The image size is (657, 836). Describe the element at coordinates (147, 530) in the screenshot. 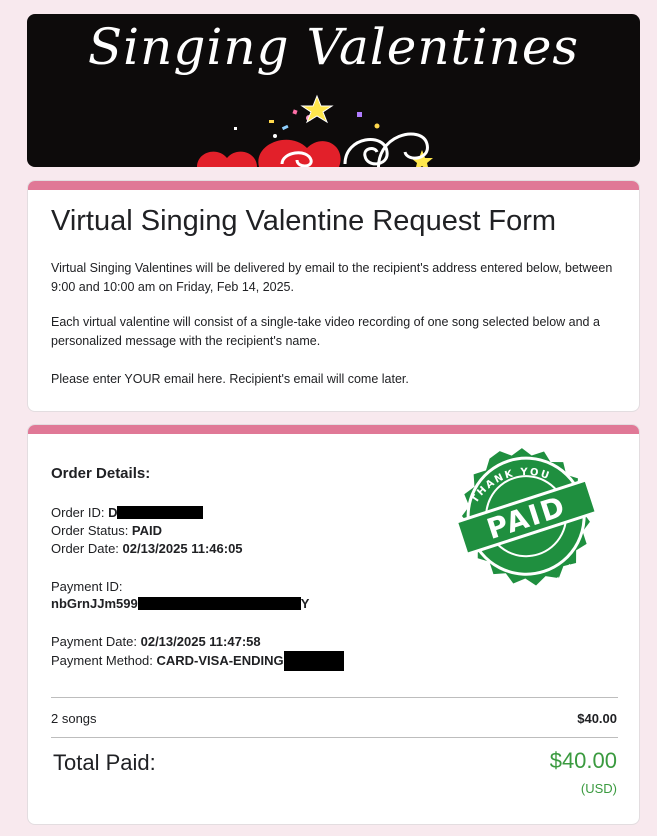

I see `order-status-value: PAID` at that location.